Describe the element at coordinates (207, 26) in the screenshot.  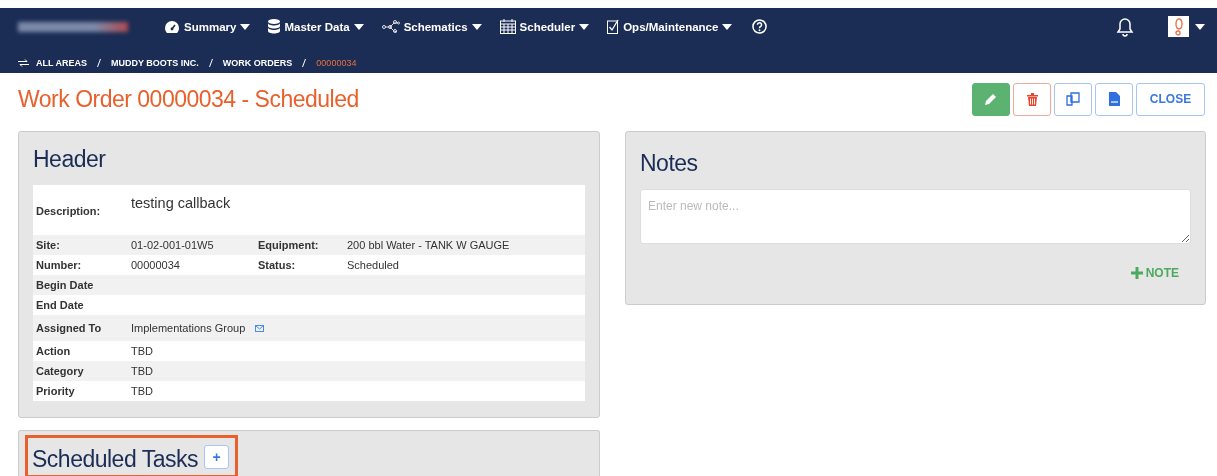
I see `nav-menu: Summary` at that location.